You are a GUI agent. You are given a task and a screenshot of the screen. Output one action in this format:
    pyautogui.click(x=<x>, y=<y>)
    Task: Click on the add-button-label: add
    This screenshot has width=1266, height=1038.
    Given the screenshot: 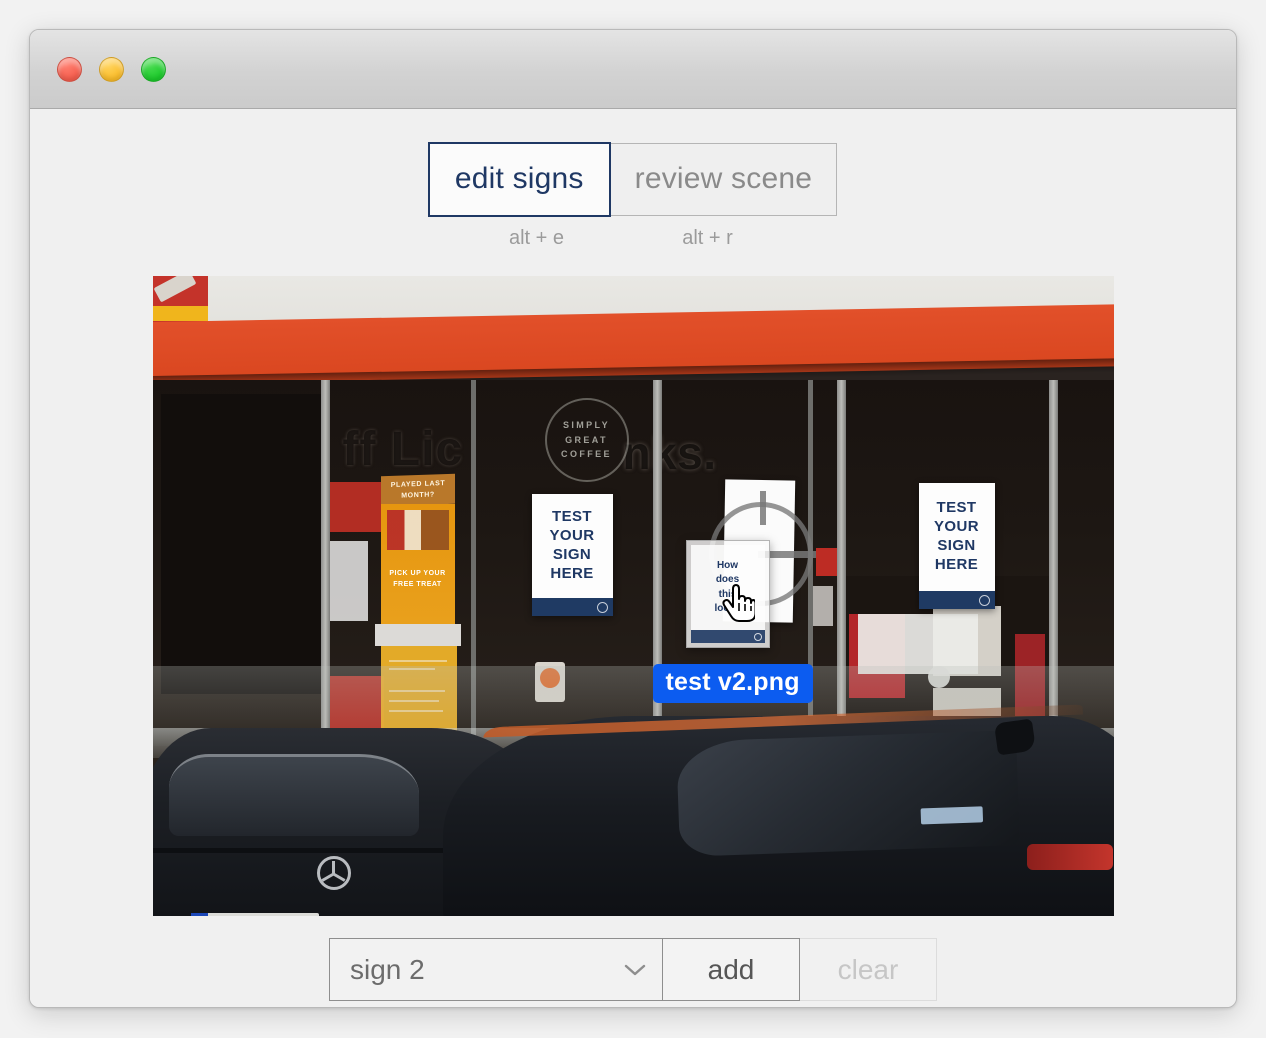 What is the action you would take?
    pyautogui.click(x=731, y=969)
    